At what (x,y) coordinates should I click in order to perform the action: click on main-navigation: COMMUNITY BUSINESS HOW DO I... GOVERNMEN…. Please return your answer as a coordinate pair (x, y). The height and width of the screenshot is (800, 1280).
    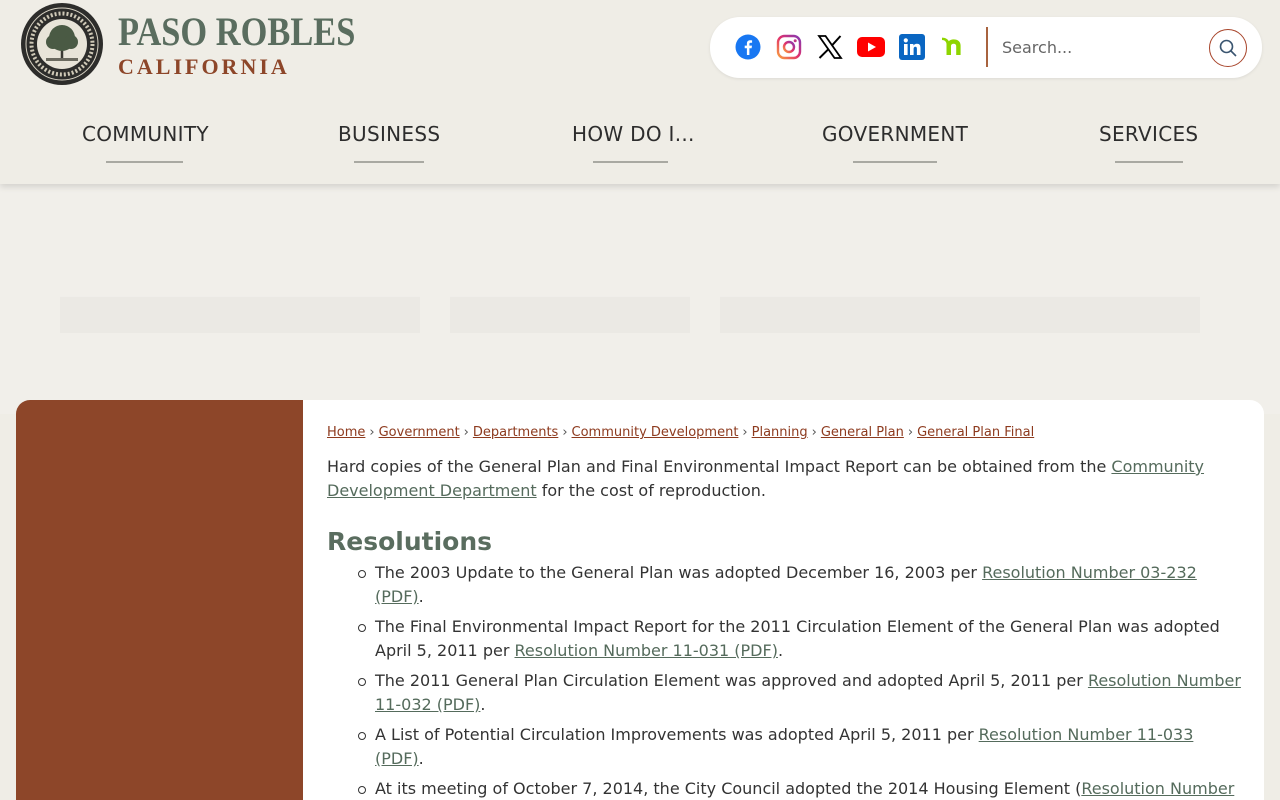
    Looking at the image, I should click on (640, 144).